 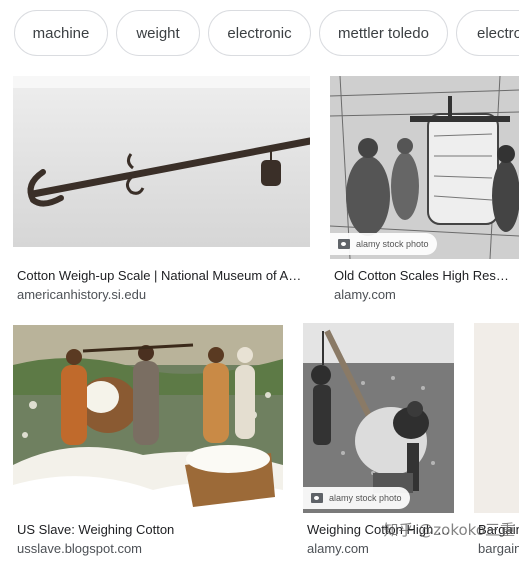 What do you see at coordinates (158, 33) in the screenshot?
I see `chip-weight: weight` at bounding box center [158, 33].